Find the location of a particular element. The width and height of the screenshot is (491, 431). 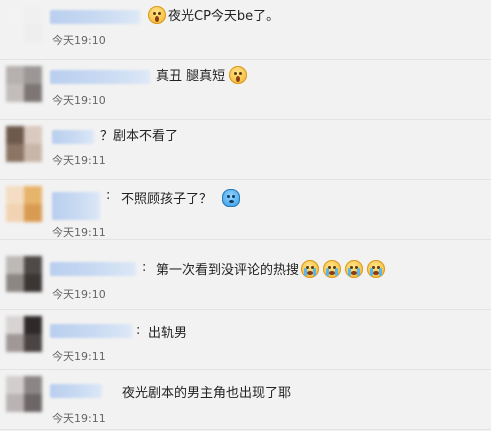

comment-item: : 出轨男 今天19:11 is located at coordinates (245, 340).